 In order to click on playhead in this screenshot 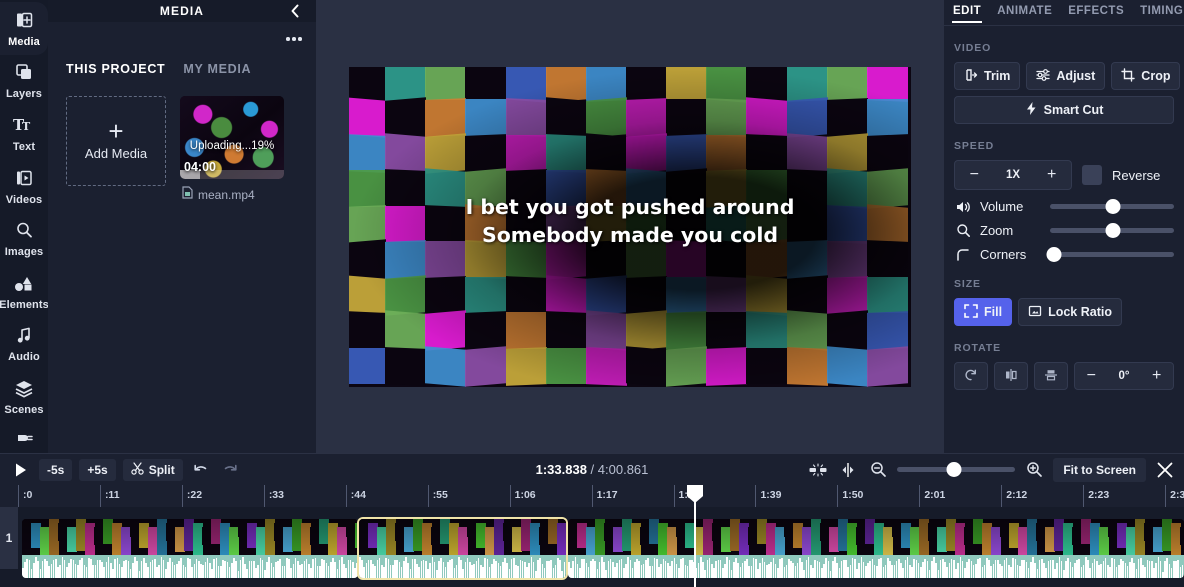, I will do `click(695, 536)`.